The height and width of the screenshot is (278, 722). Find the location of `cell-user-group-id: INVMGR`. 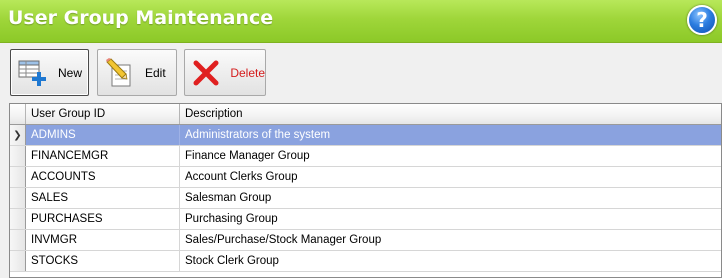

cell-user-group-id: INVMGR is located at coordinates (103, 240).